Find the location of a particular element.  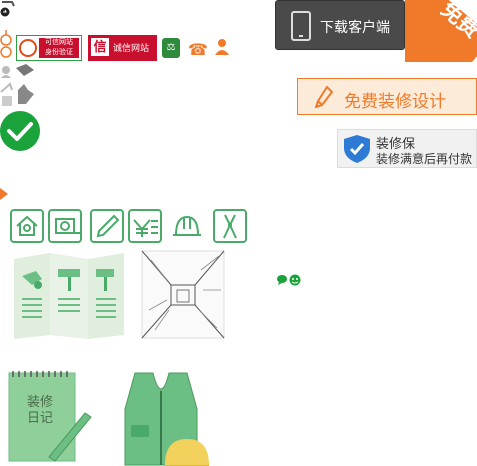

guarantee-subtitle: 装修满意后再付款 is located at coordinates (424, 159).